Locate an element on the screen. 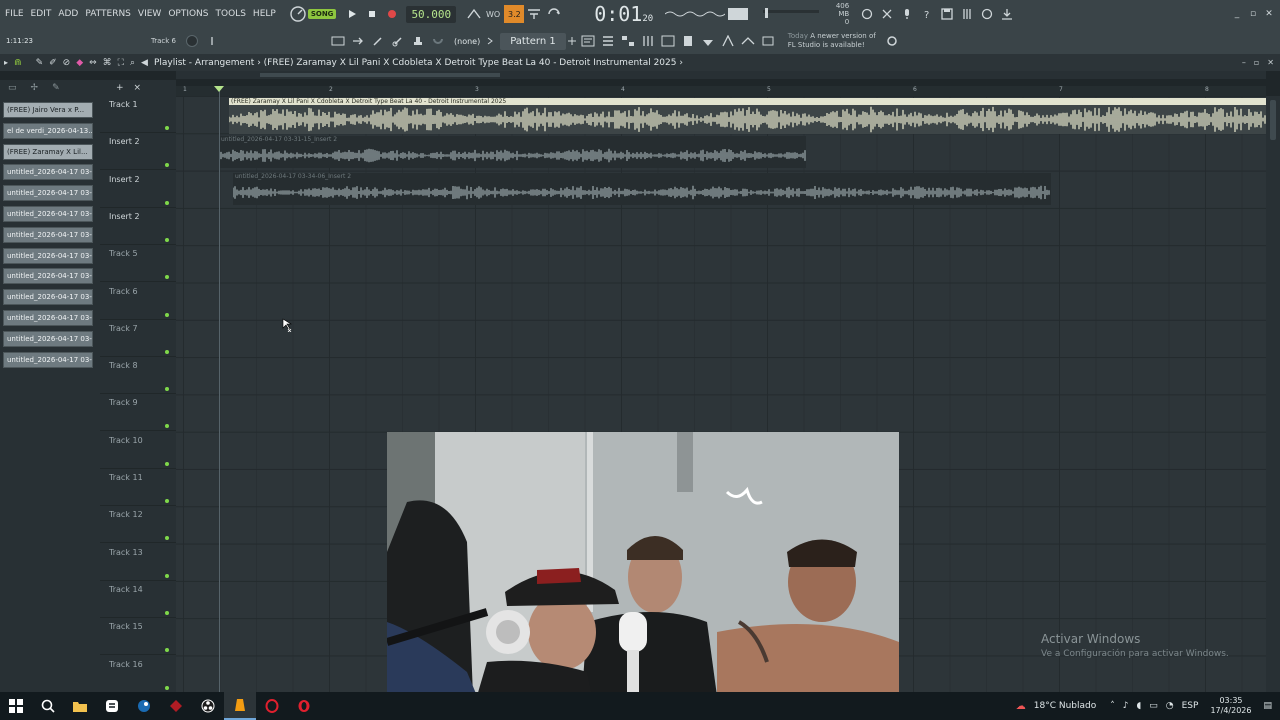 This screenshot has height=720, width=1280. menu-item-tools: TOOLS is located at coordinates (231, 14).